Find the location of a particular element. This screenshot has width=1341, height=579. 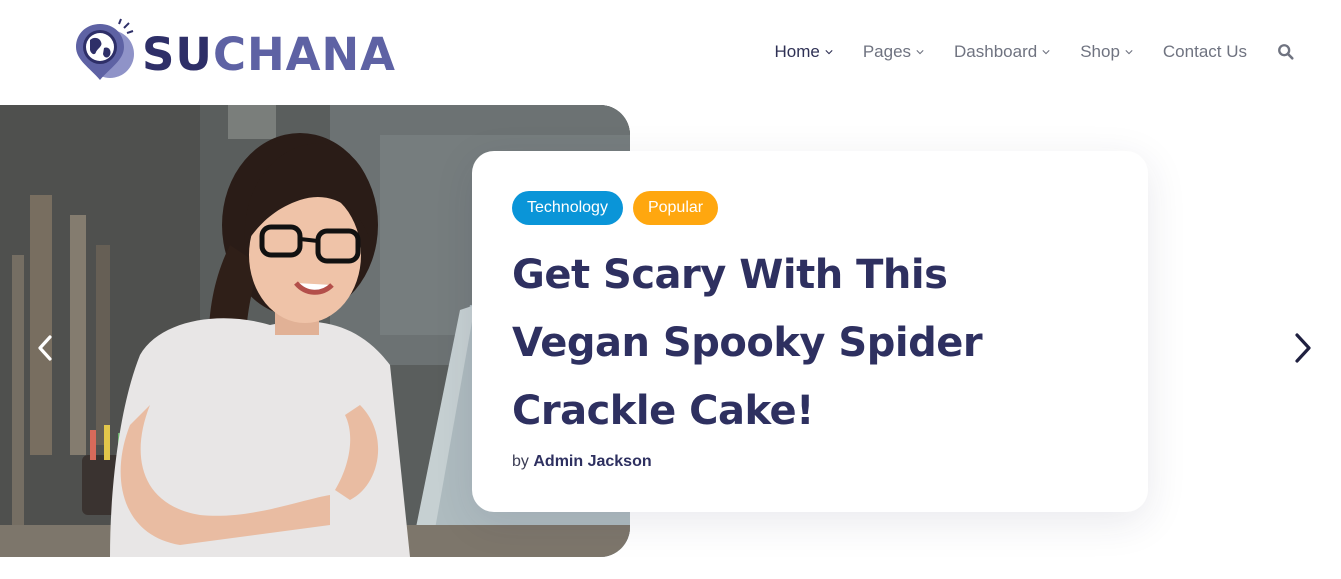

globe-pin-icon is located at coordinates (103, 51).